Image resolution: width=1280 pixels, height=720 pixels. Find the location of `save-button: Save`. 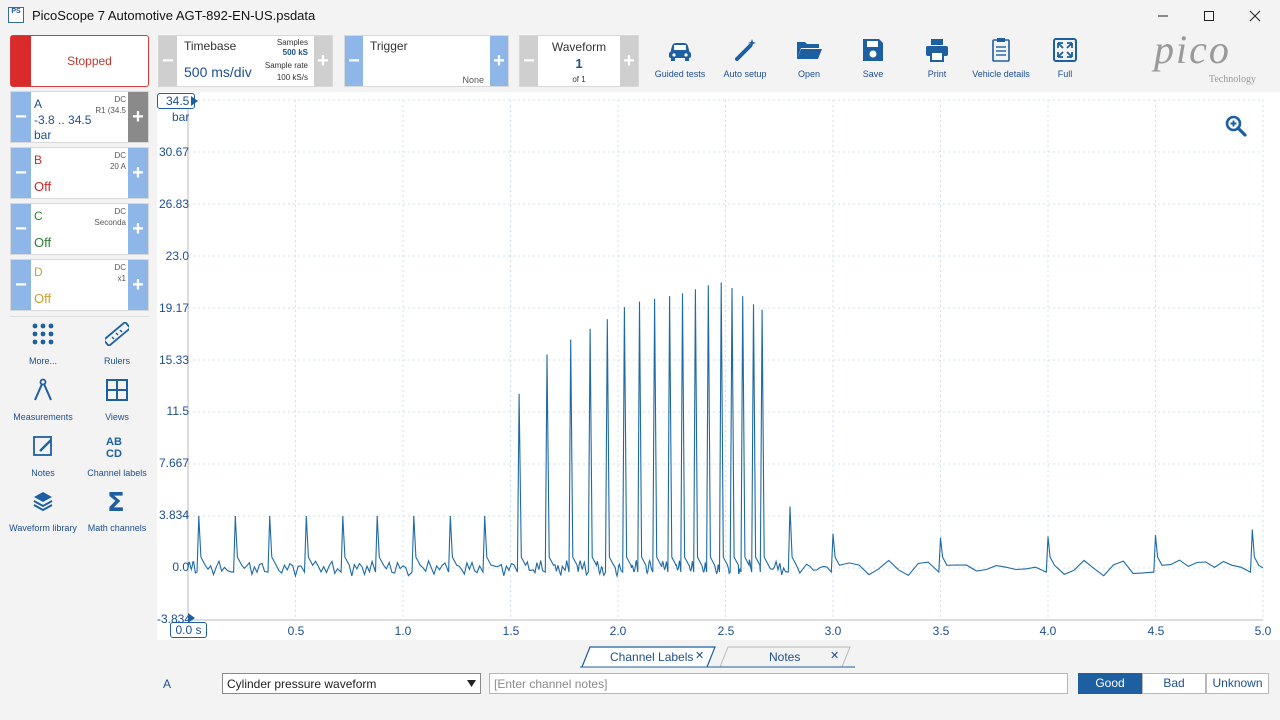

save-button: Save is located at coordinates (873, 59).